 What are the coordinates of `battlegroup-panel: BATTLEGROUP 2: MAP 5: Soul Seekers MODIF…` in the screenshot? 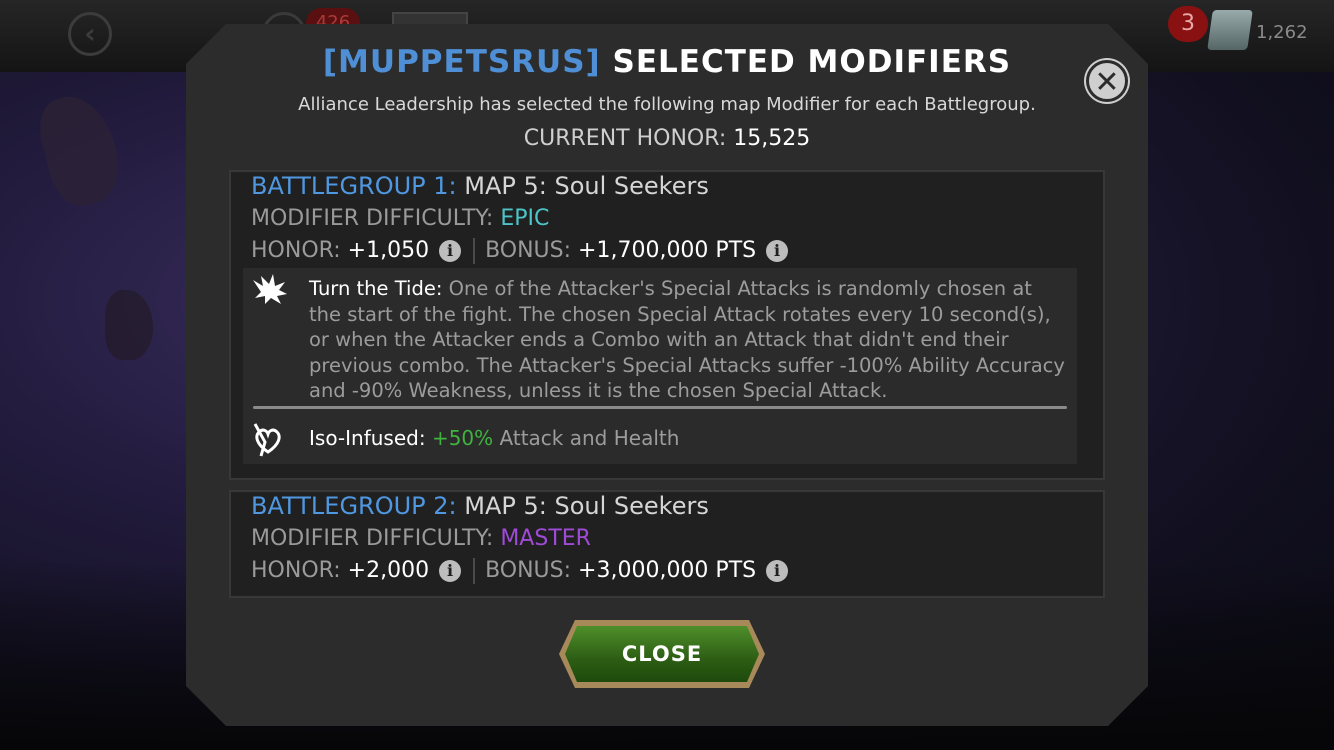 It's located at (667, 544).